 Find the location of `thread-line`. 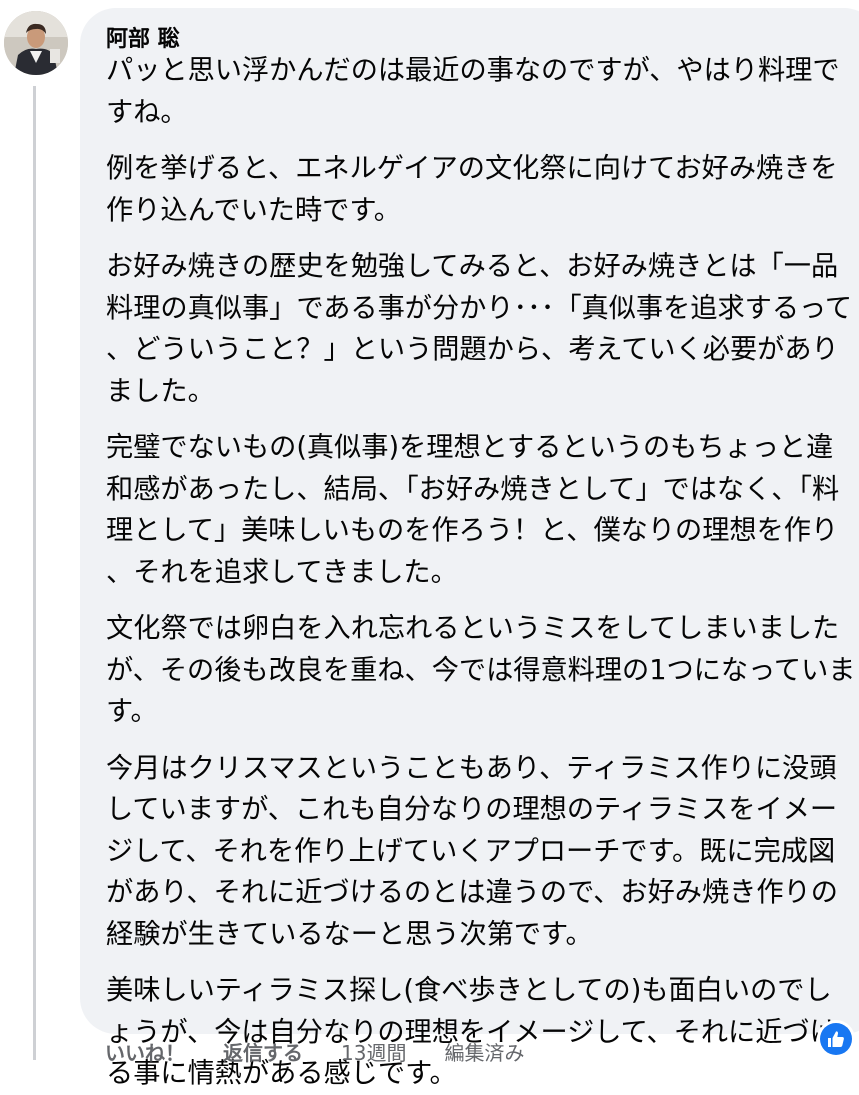

thread-line is located at coordinates (34, 573).